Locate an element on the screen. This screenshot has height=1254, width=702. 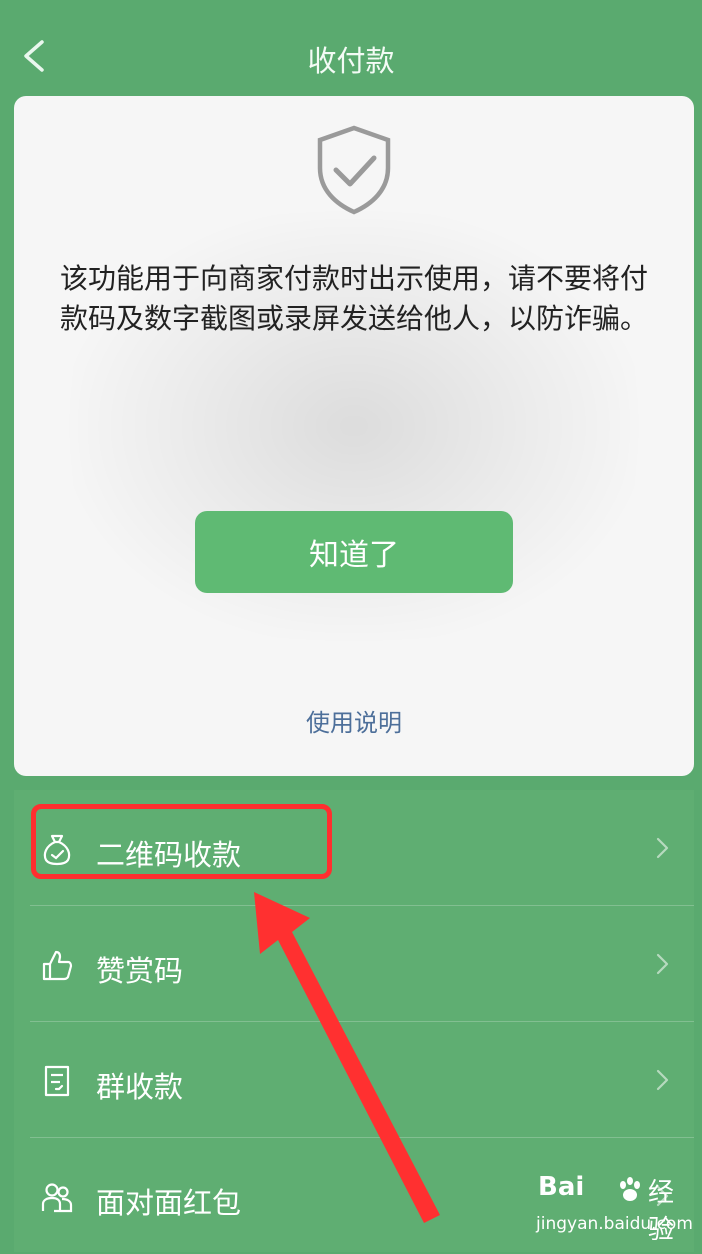
document-icon is located at coordinates (57, 1081).